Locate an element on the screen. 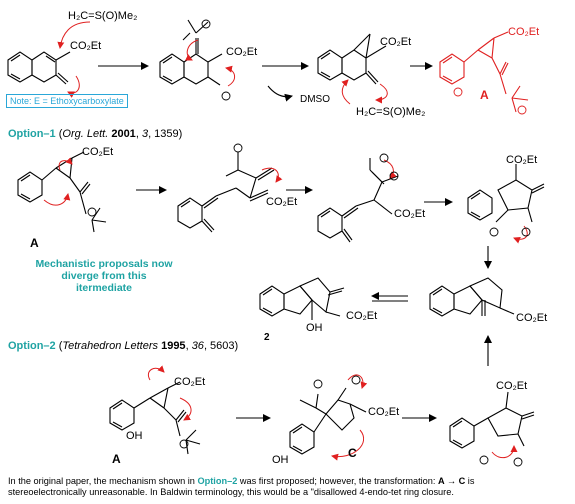  ester-label-10: CO₂Et is located at coordinates (190, 382).